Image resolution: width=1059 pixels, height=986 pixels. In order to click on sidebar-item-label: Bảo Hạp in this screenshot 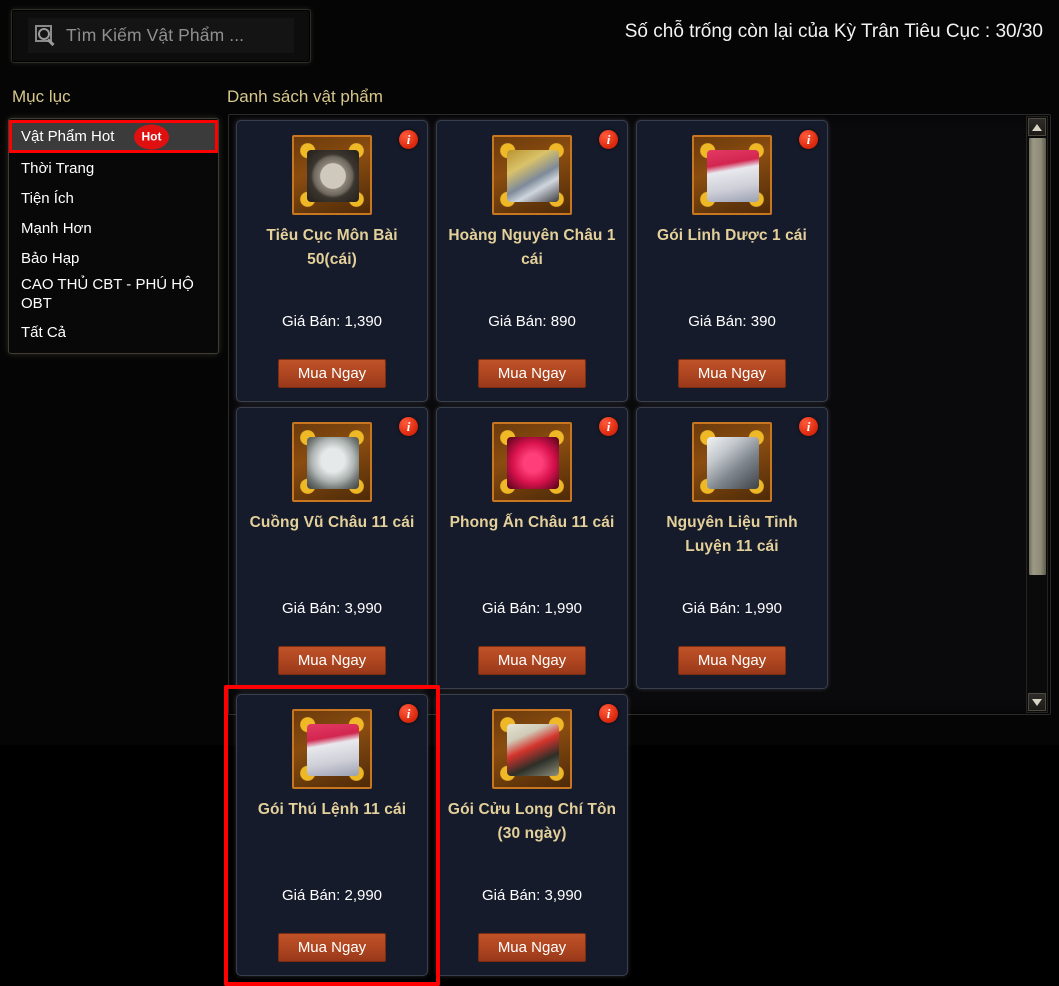, I will do `click(50, 258)`.